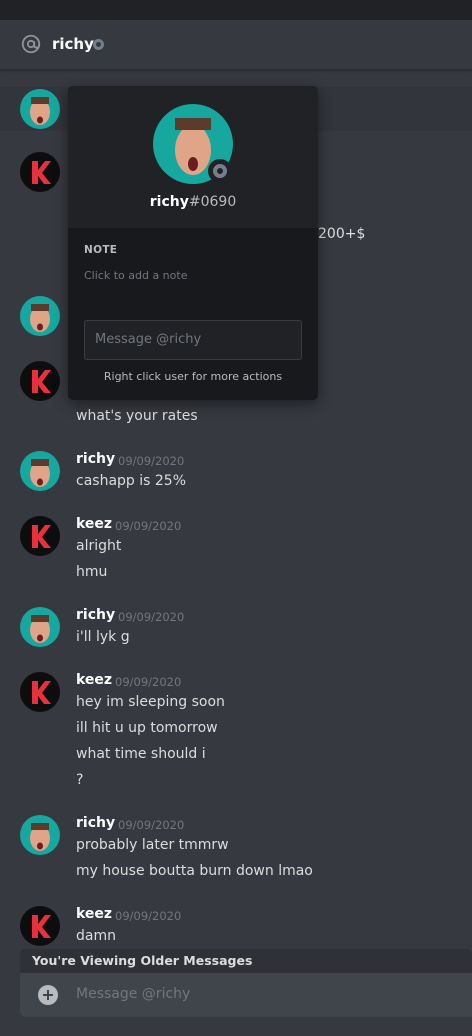 The height and width of the screenshot is (1036, 472). I want to click on message-text: ?, so click(80, 780).